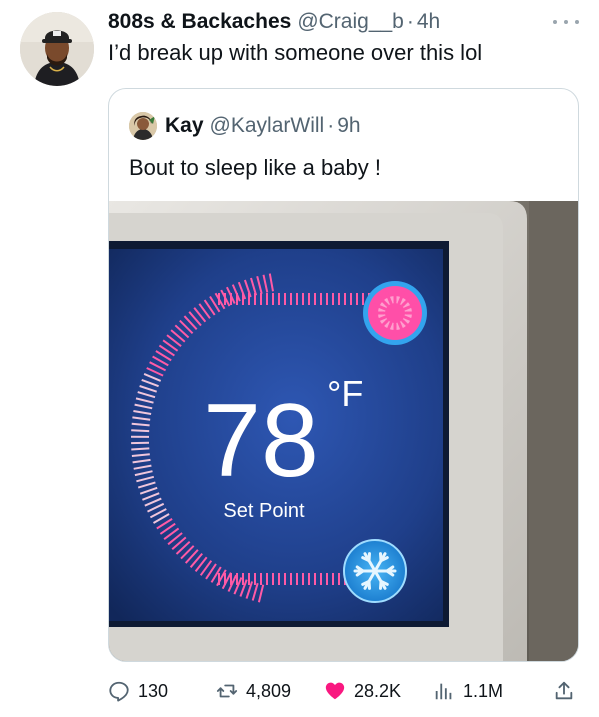 The image size is (599, 717). I want to click on views-button: 1.1M, so click(468, 691).